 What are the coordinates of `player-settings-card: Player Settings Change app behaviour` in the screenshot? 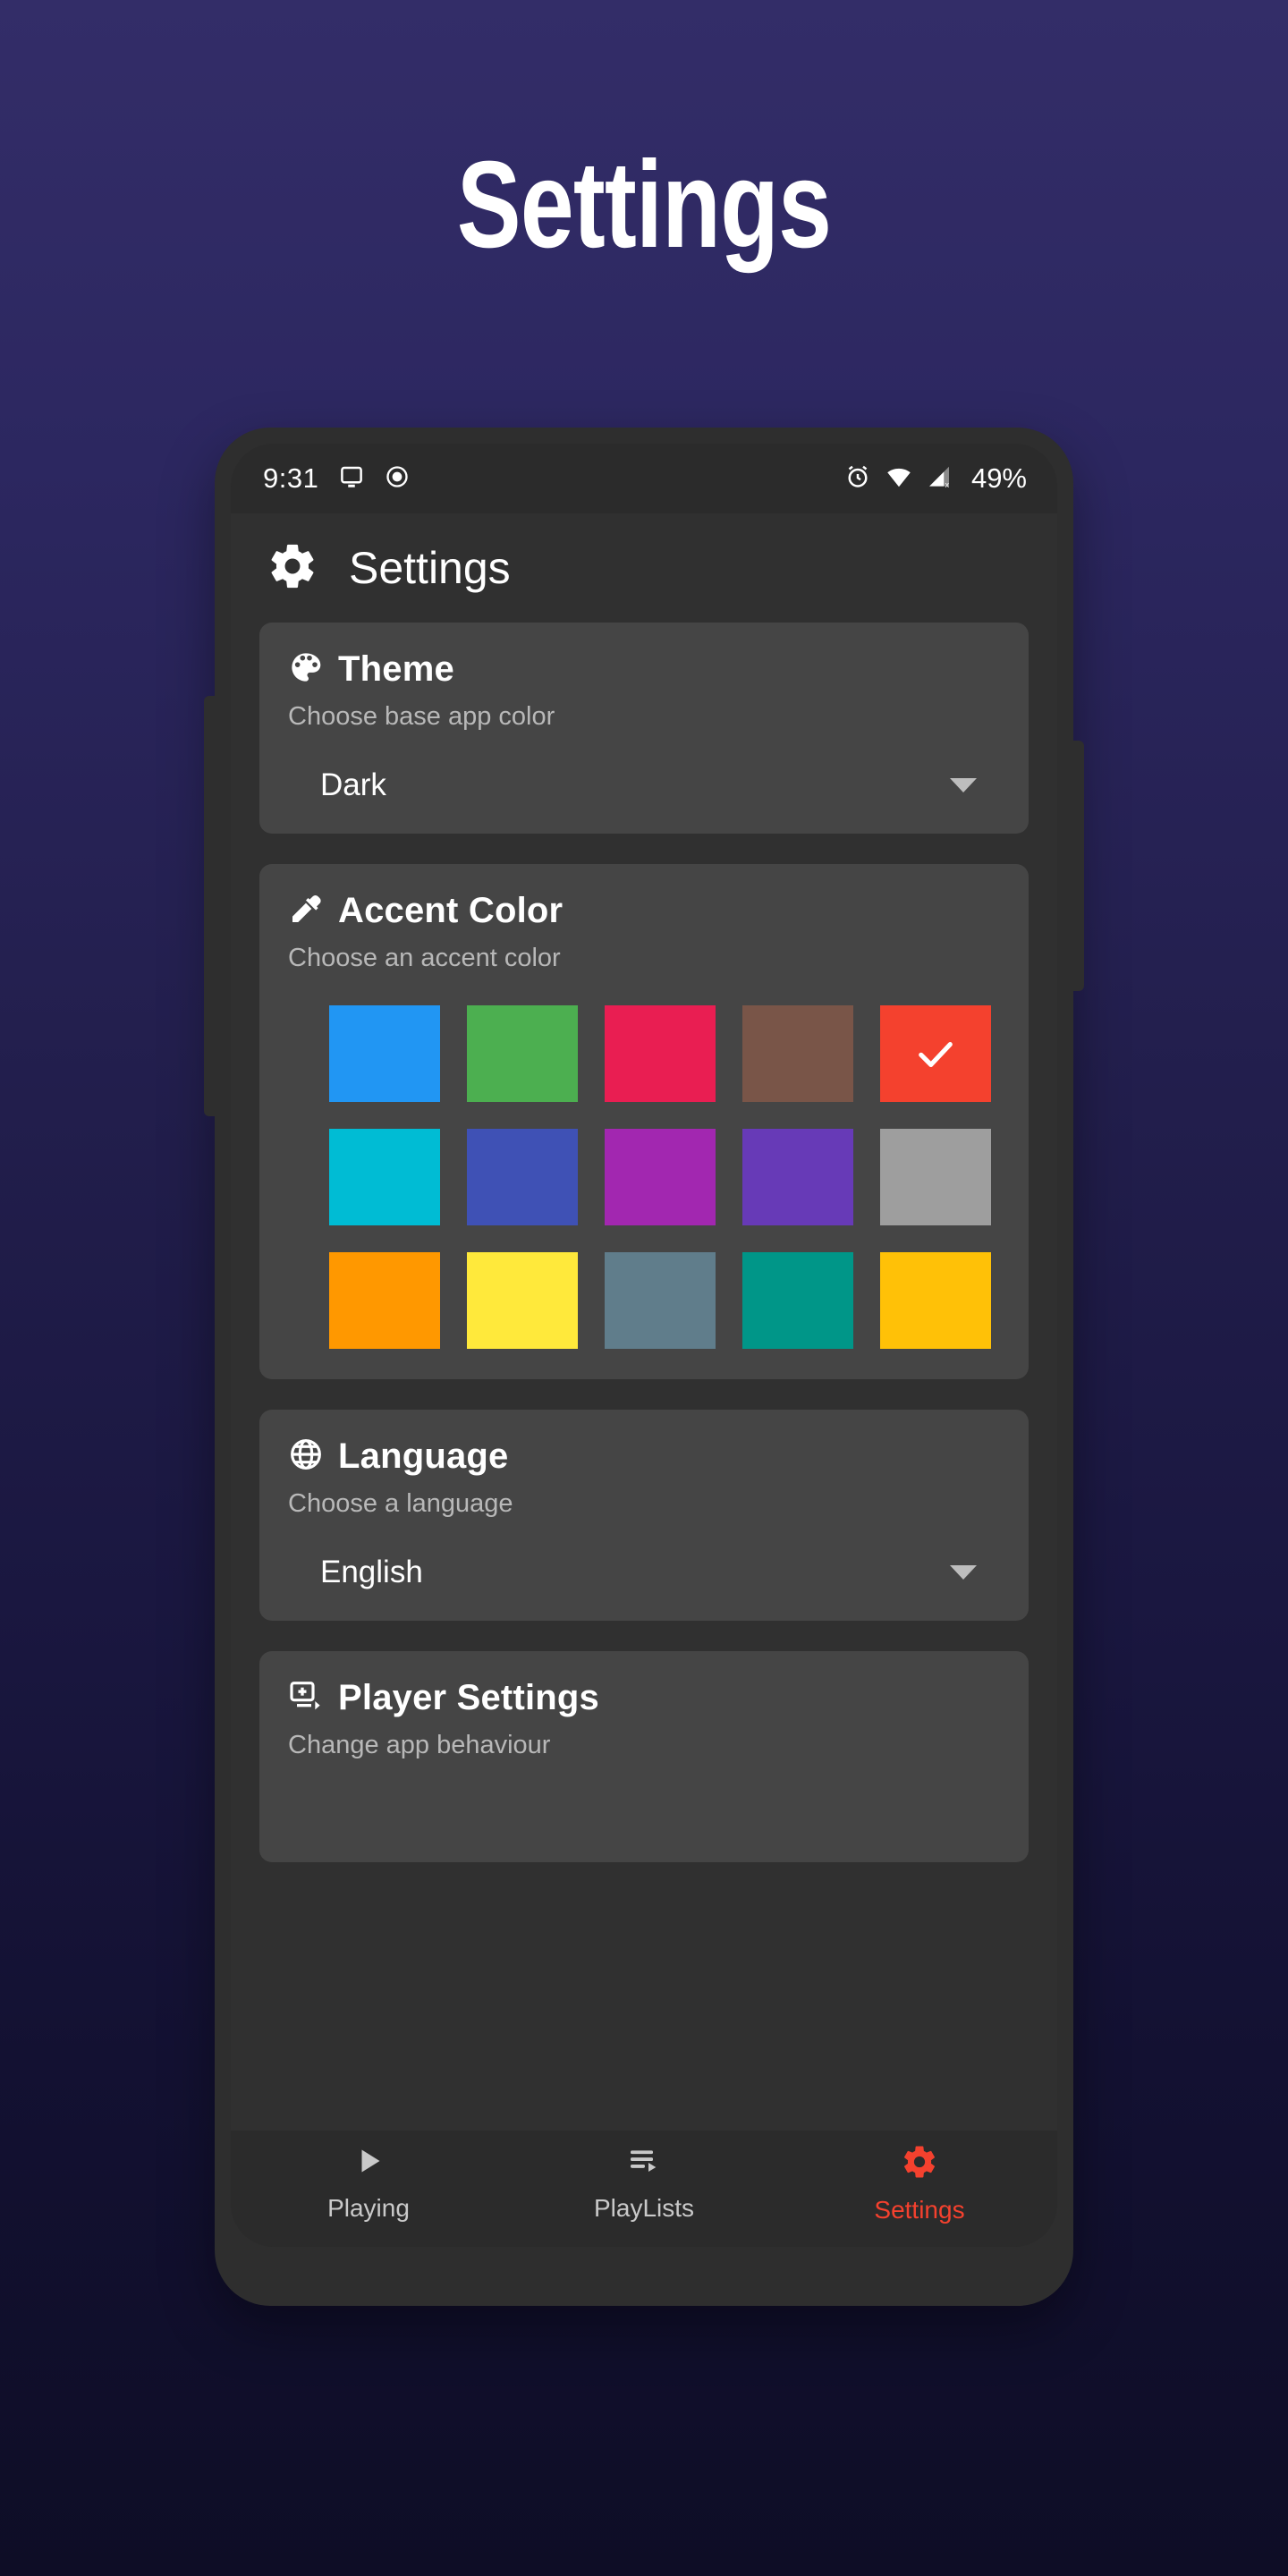 It's located at (644, 1756).